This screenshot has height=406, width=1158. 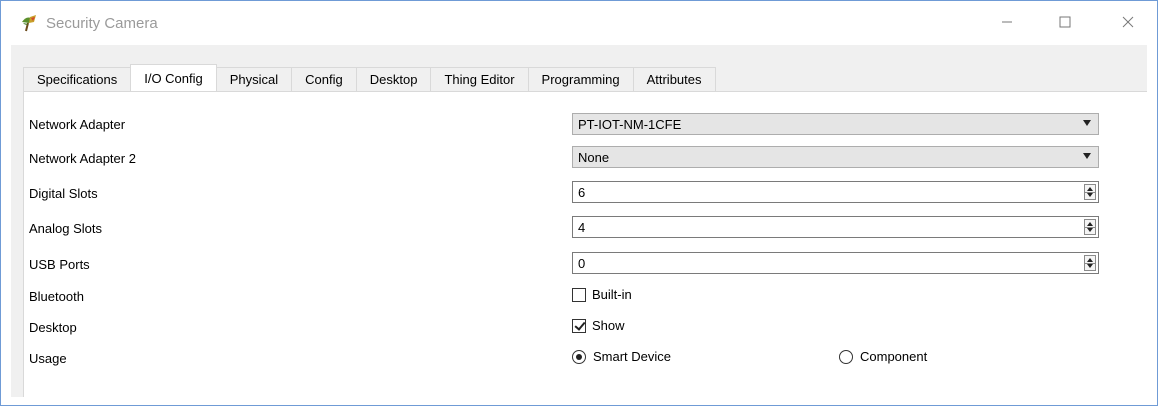 What do you see at coordinates (579, 294) in the screenshot?
I see `checkbox-icon` at bounding box center [579, 294].